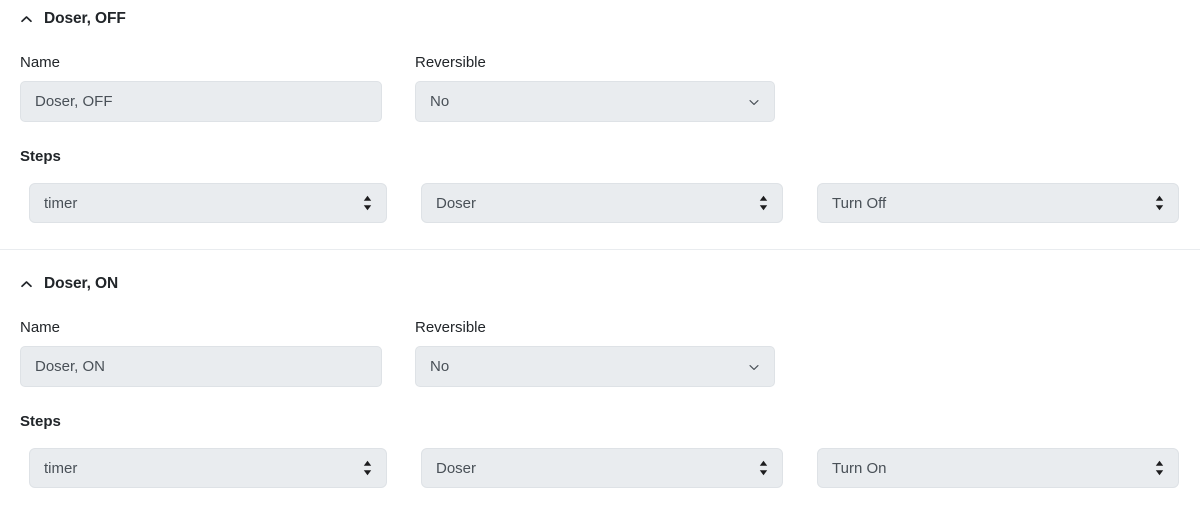 This screenshot has width=1200, height=522. I want to click on name-input-value: Doser, ON, so click(70, 366).